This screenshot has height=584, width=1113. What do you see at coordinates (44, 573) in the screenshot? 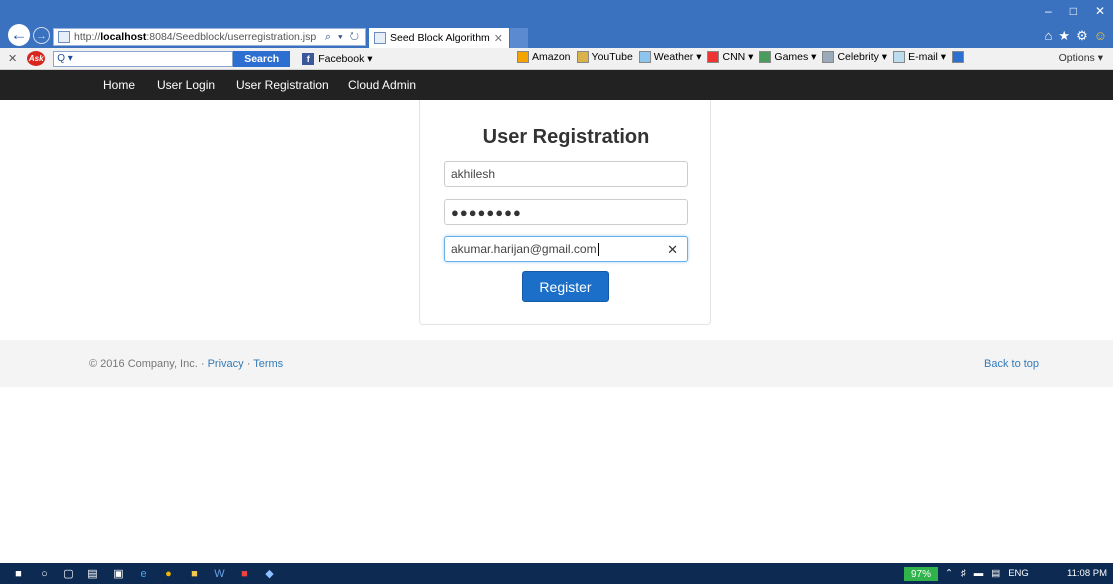
I see `search-circle-icon: ○` at bounding box center [44, 573].